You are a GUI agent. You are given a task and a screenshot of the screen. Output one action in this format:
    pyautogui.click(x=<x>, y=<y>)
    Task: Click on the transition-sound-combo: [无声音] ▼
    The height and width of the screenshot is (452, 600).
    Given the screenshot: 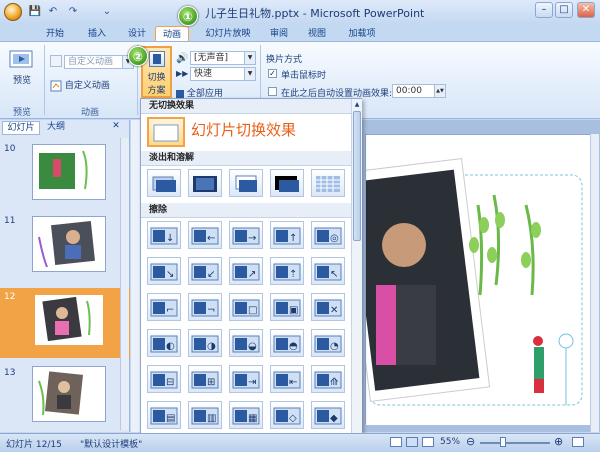 What is the action you would take?
    pyautogui.click(x=223, y=58)
    